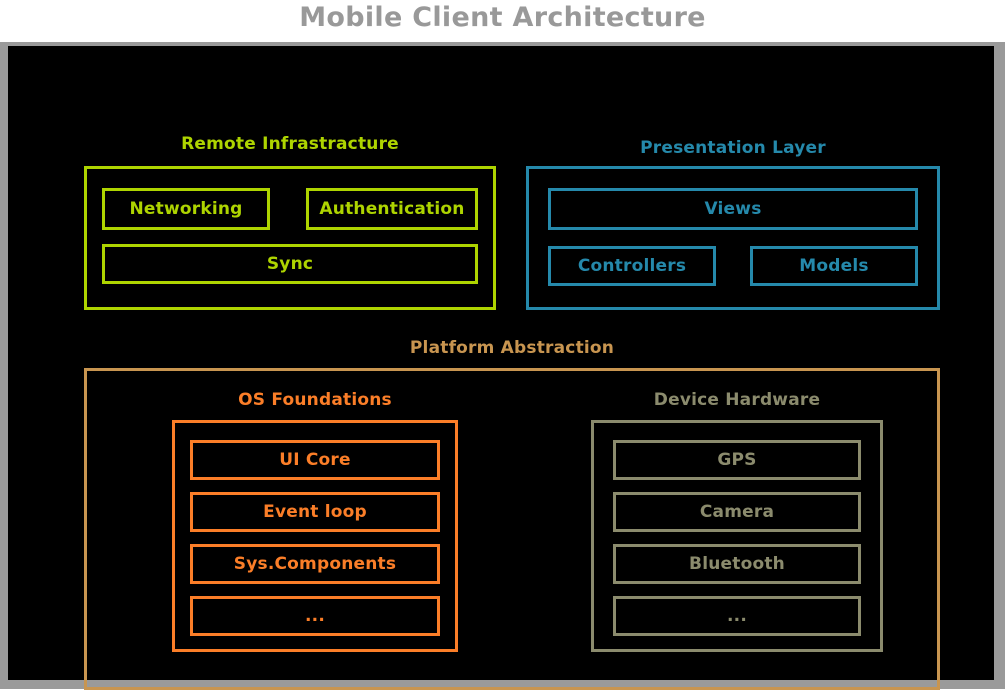 The image size is (1005, 690). I want to click on group-label-platform-abstraction: Platform Abstraction, so click(512, 348).